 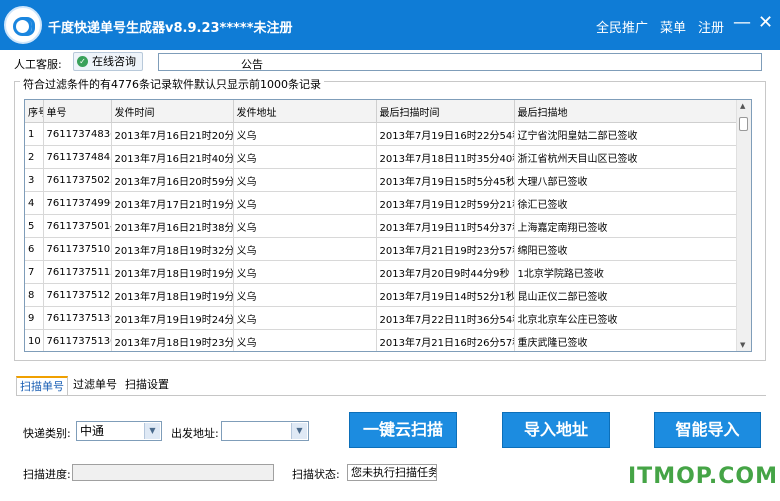 What do you see at coordinates (34, 111) in the screenshot?
I see `column-header: 序号` at bounding box center [34, 111].